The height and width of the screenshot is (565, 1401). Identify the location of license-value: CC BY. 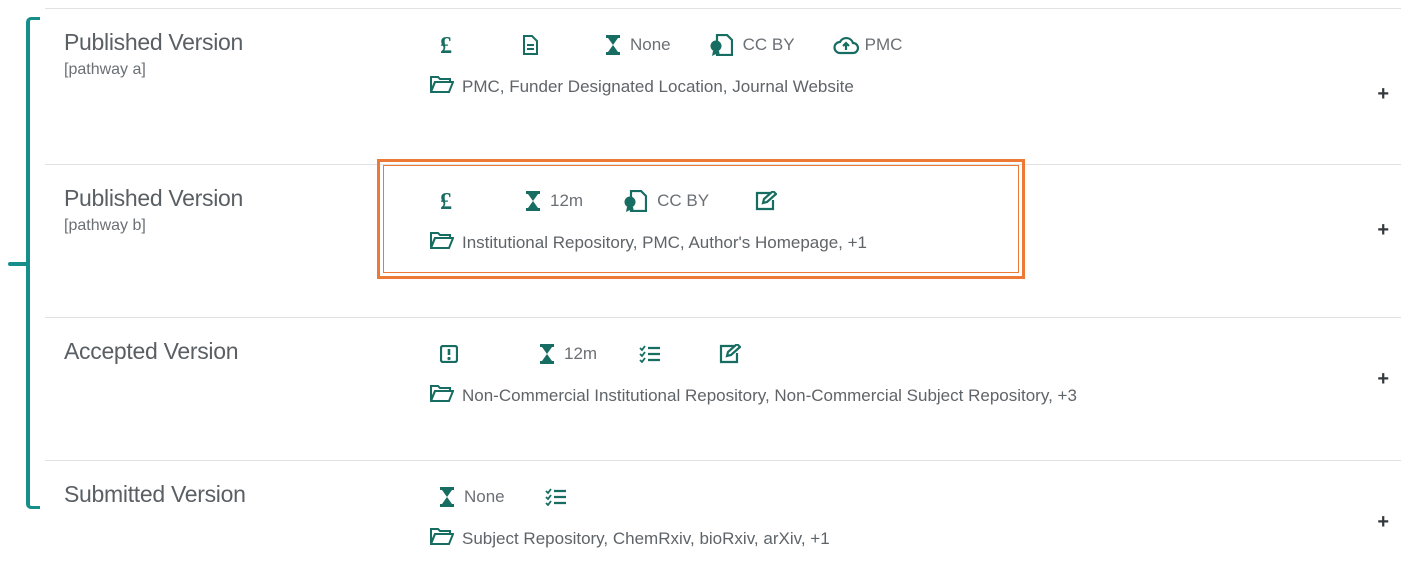
(768, 44).